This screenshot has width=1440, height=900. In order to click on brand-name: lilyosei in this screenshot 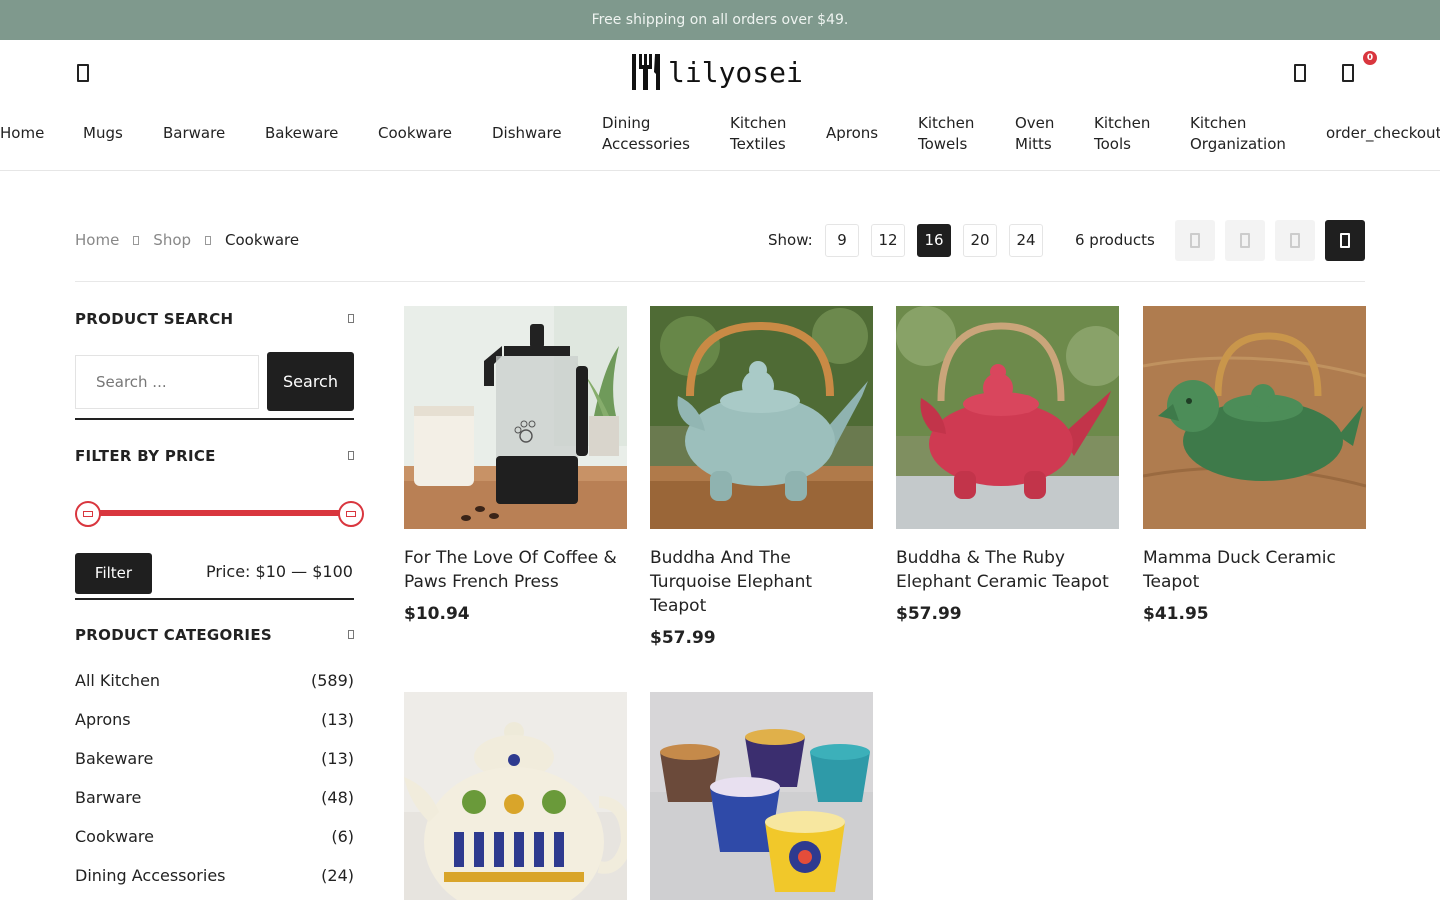, I will do `click(735, 72)`.